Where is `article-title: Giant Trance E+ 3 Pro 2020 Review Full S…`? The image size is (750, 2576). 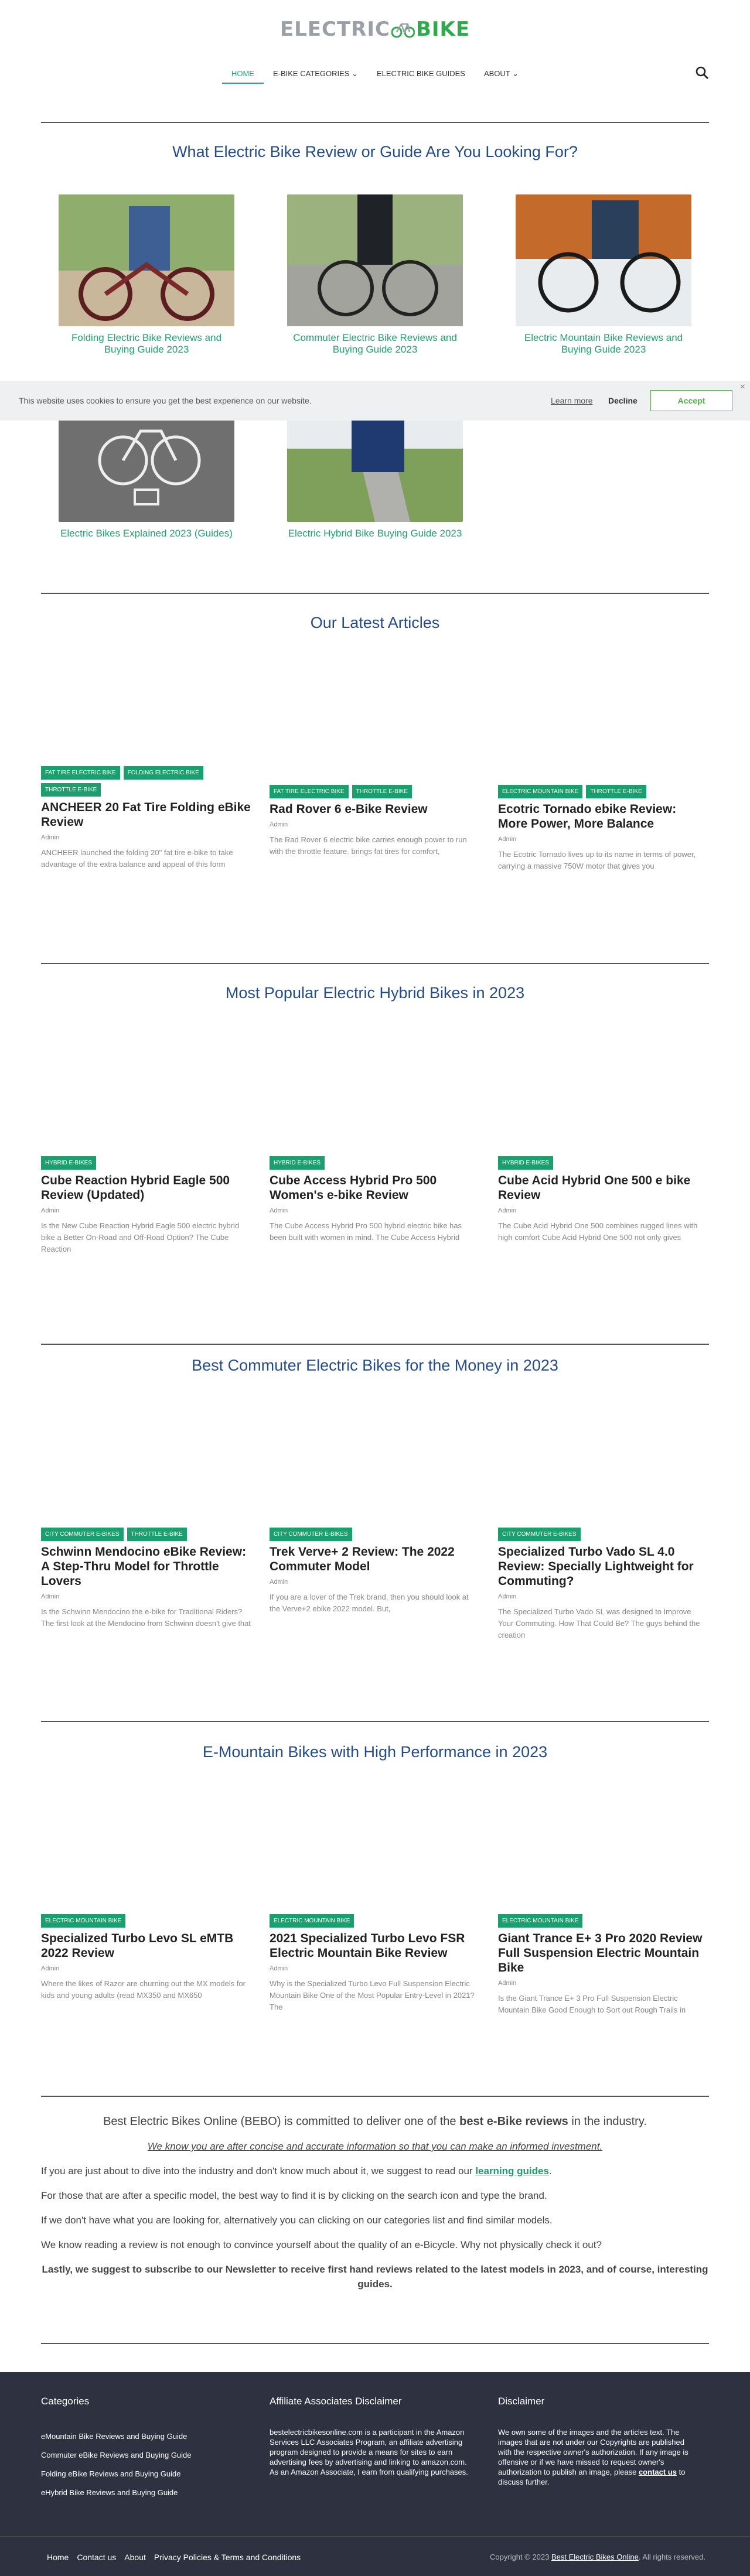 article-title: Giant Trance E+ 3 Pro 2020 Review Full S… is located at coordinates (603, 1953).